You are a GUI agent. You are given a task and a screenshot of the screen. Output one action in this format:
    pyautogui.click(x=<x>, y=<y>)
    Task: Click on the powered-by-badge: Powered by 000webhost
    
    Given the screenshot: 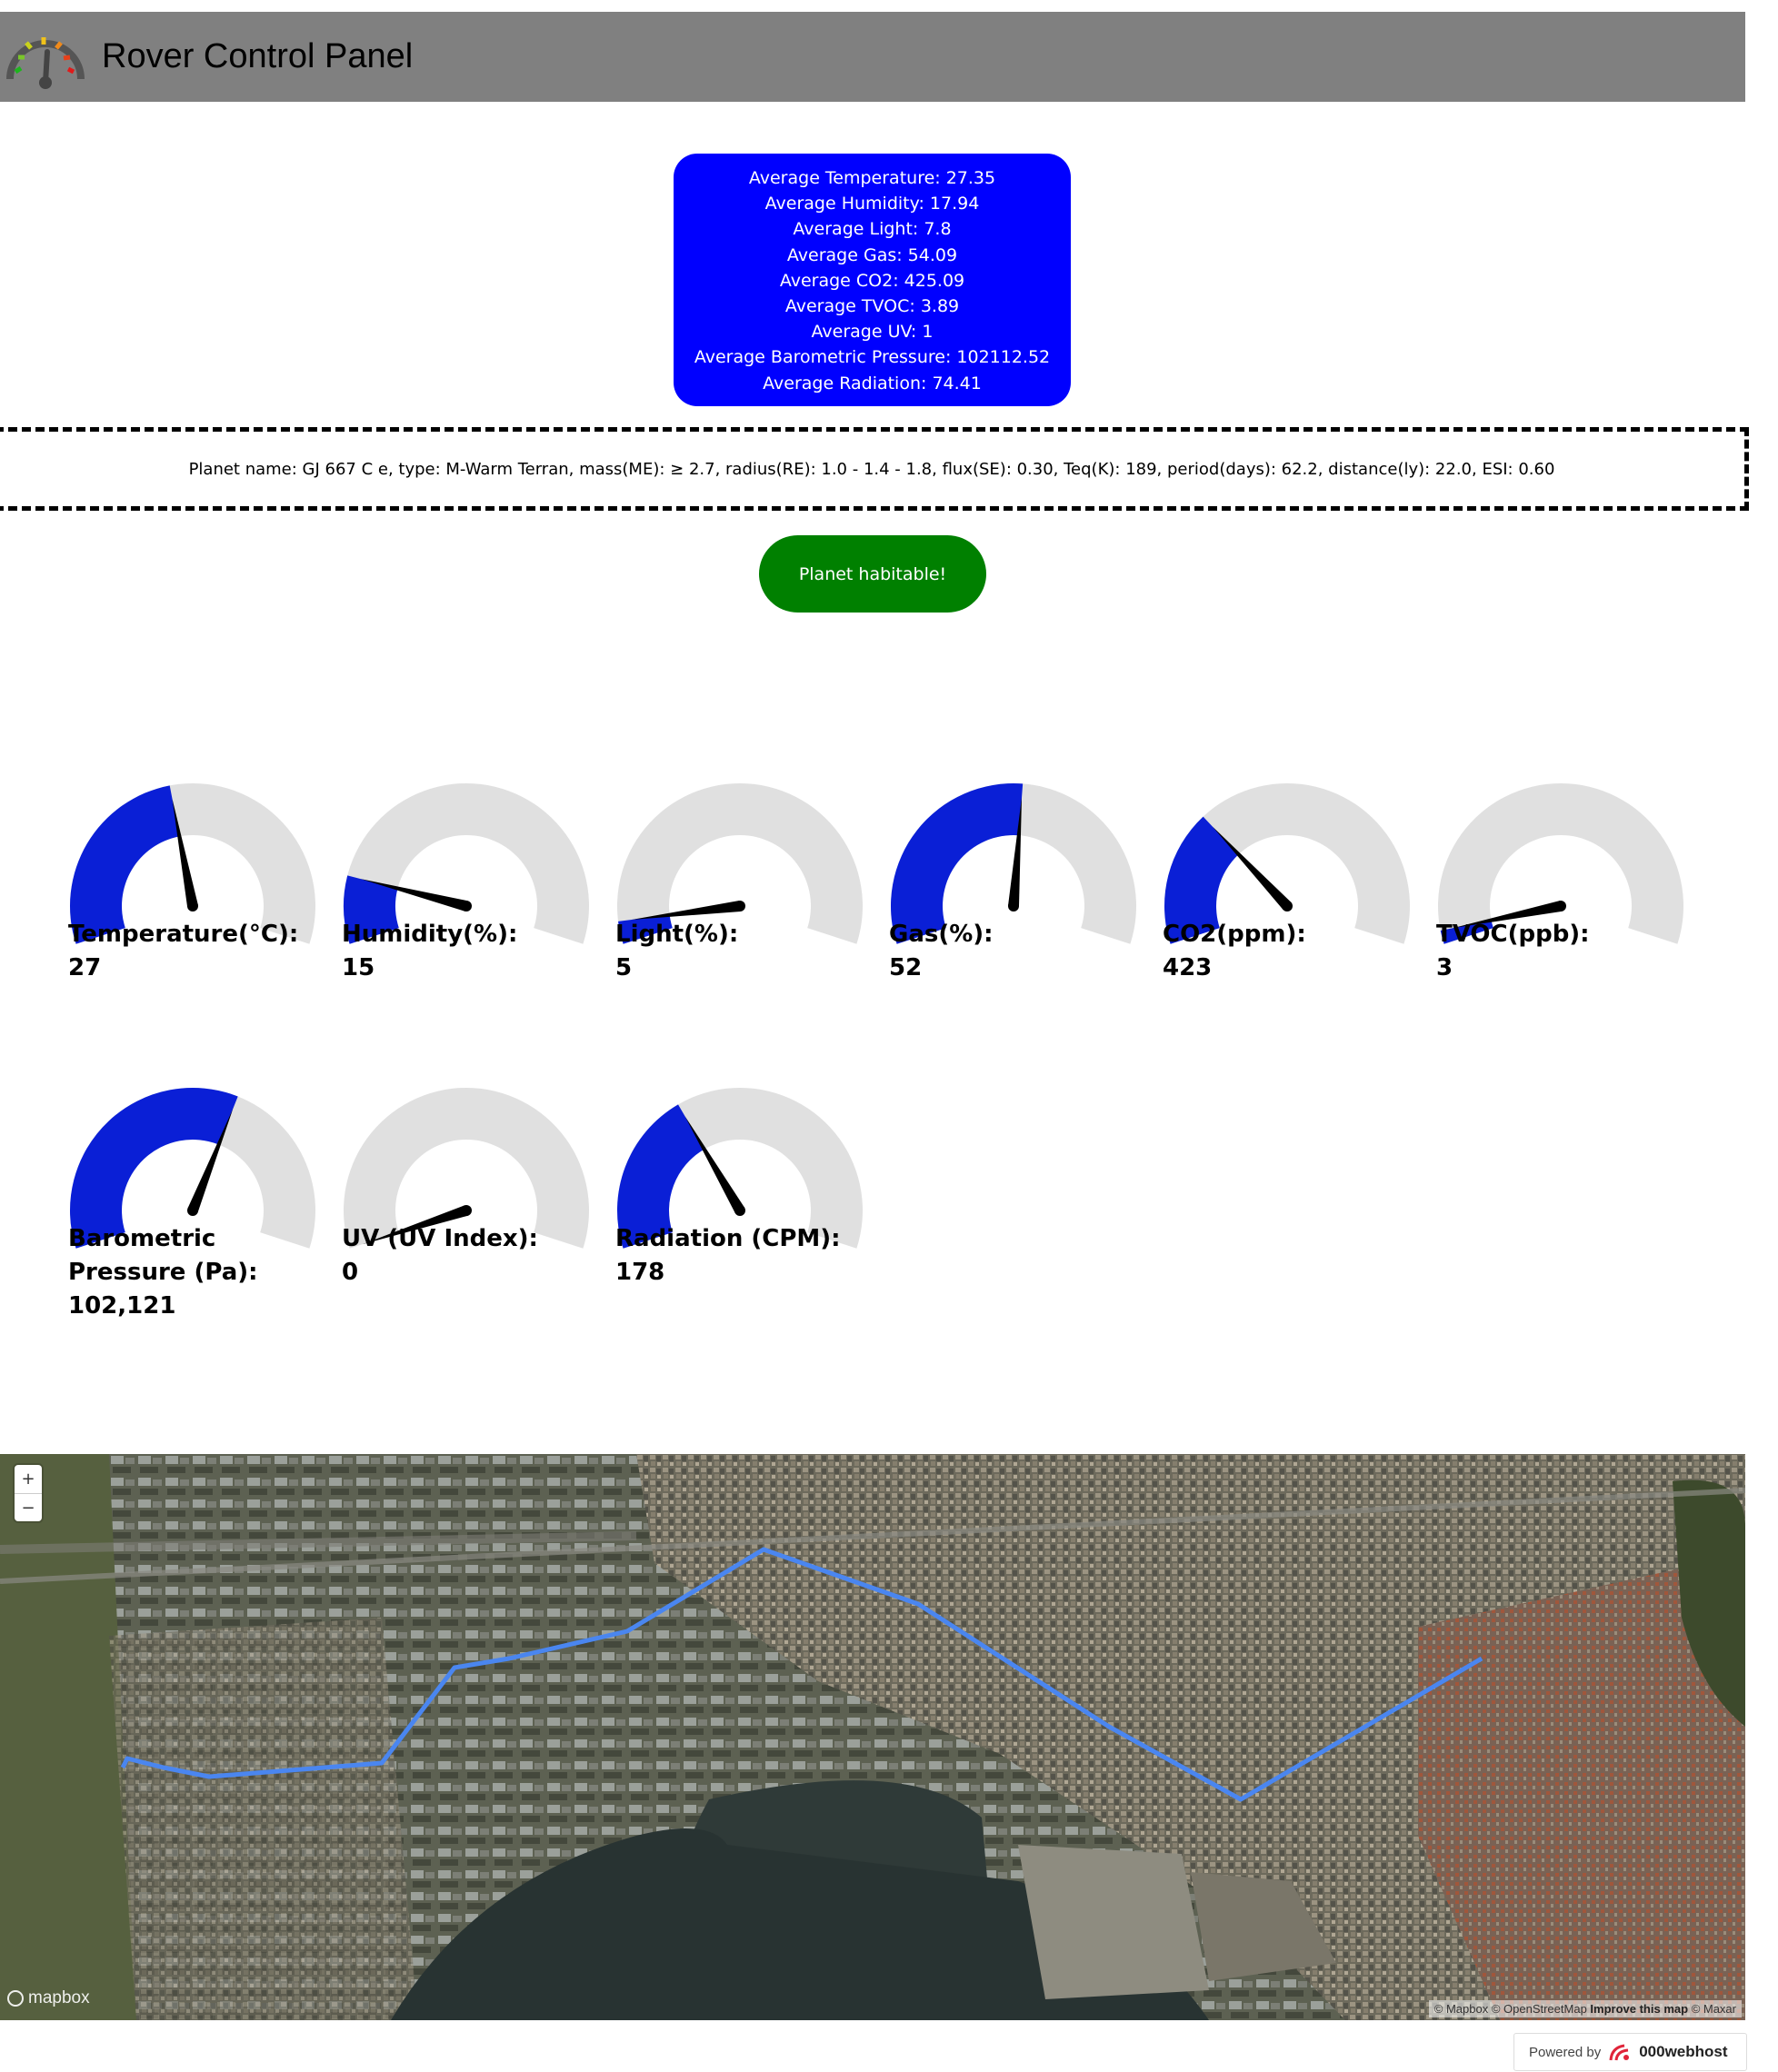 What is the action you would take?
    pyautogui.click(x=1630, y=2052)
    